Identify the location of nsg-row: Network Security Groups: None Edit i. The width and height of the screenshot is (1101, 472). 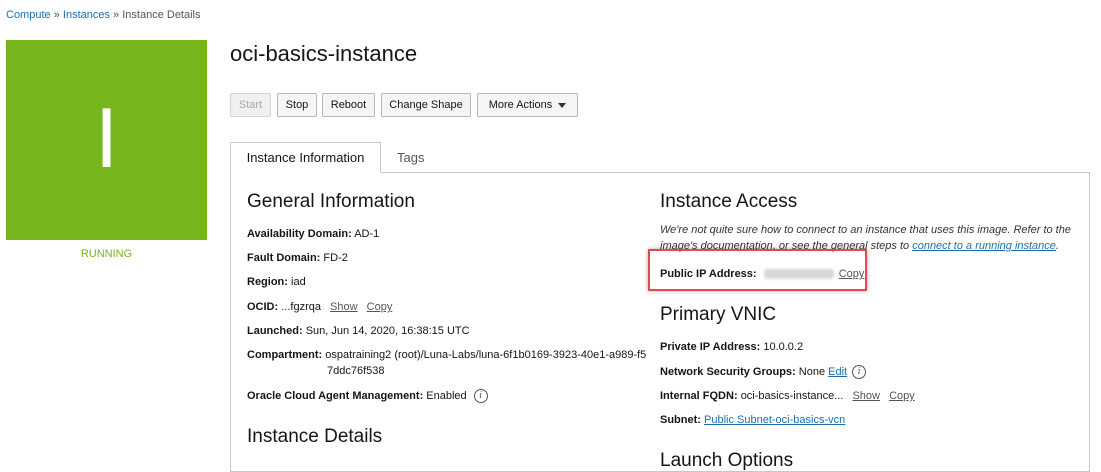
(763, 372).